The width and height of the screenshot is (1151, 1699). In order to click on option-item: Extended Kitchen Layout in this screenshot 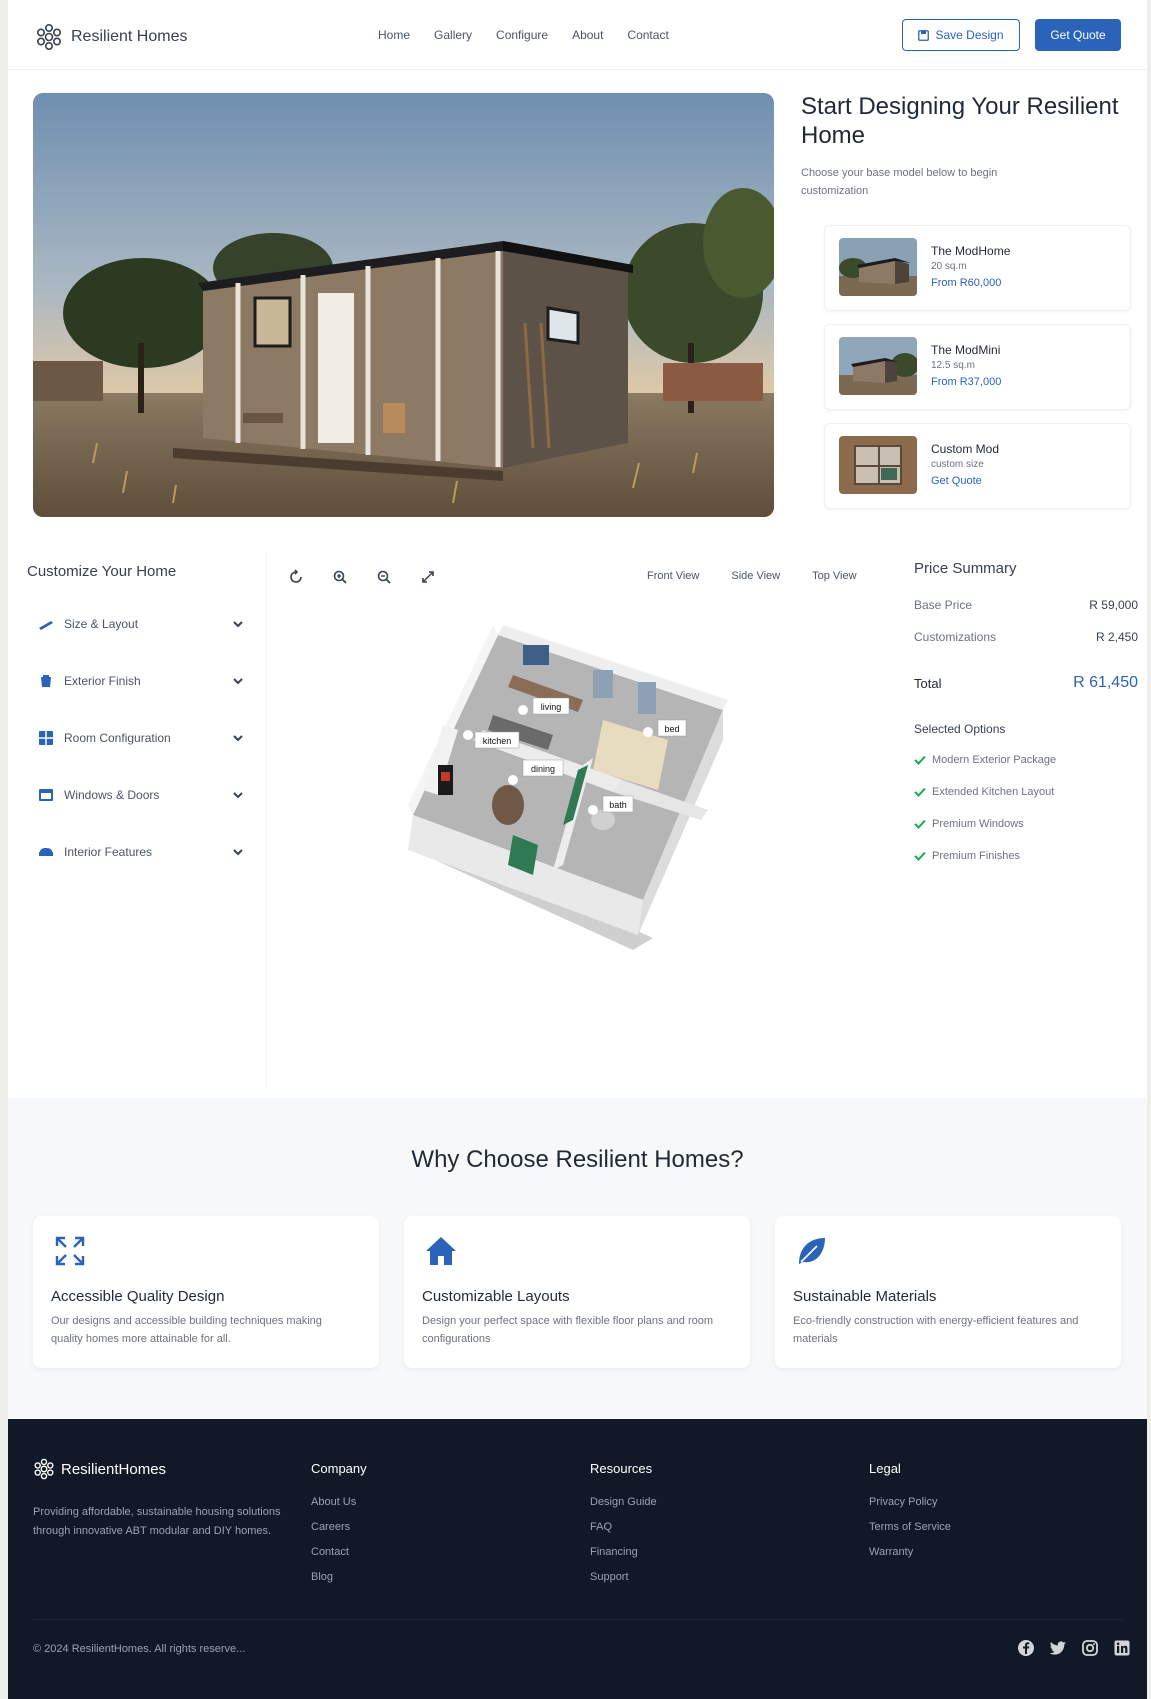, I will do `click(984, 792)`.